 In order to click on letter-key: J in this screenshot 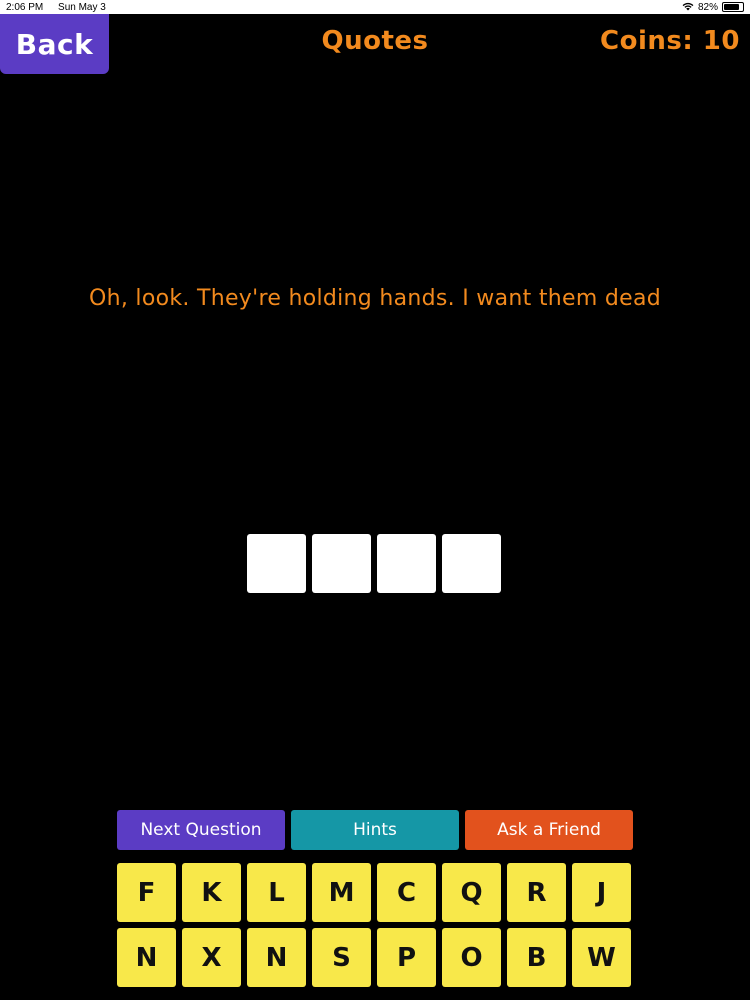, I will do `click(601, 892)`.